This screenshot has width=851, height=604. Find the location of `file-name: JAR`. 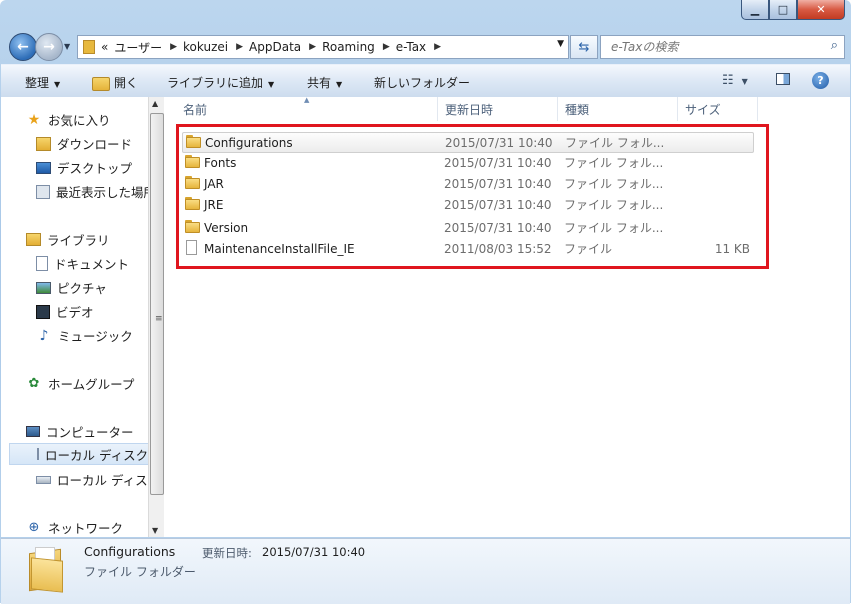

file-name: JAR is located at coordinates (214, 183).